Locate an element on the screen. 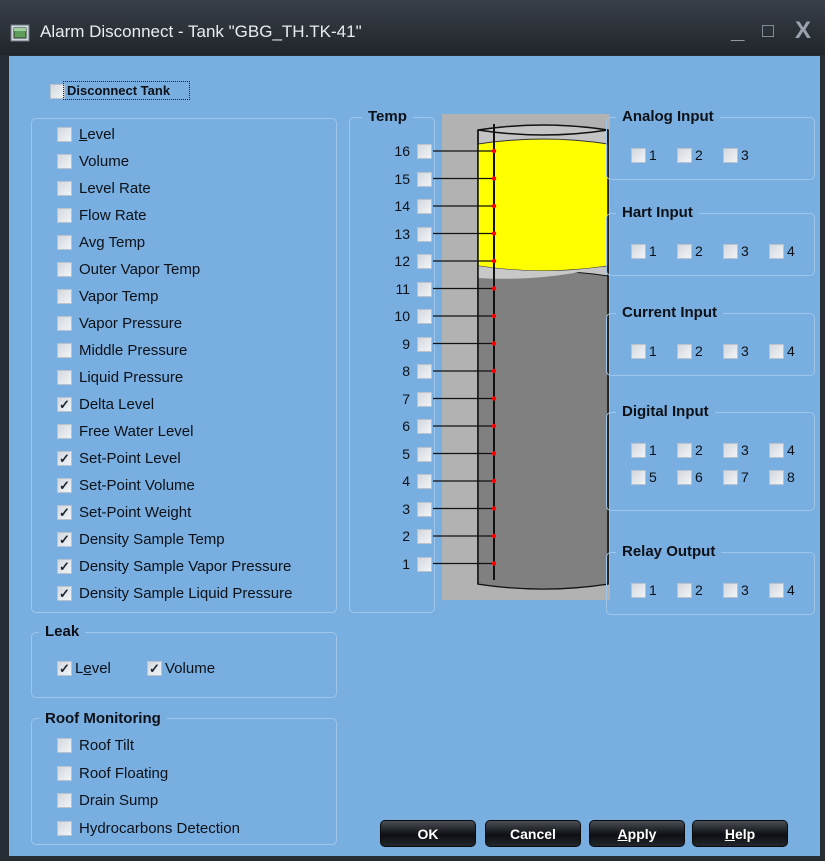  hart-input-channel-3-checkbox is located at coordinates (730, 251).